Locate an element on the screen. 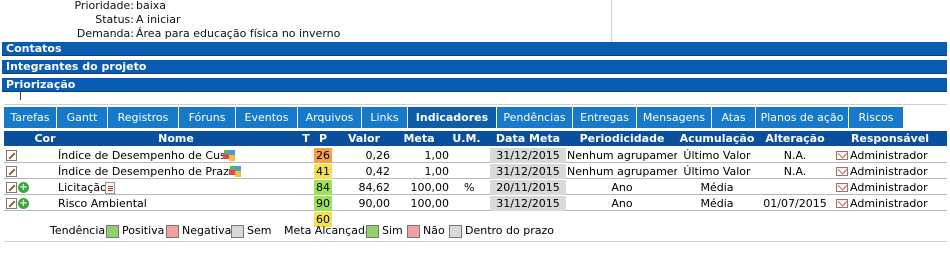 The image size is (950, 259). info-row-status: Status: A iniciar is located at coordinates (306, 20).